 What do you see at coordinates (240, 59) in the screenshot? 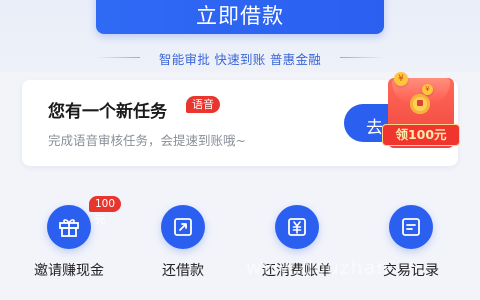
I see `tagline: 智能审批 快速到账 普惠金融` at bounding box center [240, 59].